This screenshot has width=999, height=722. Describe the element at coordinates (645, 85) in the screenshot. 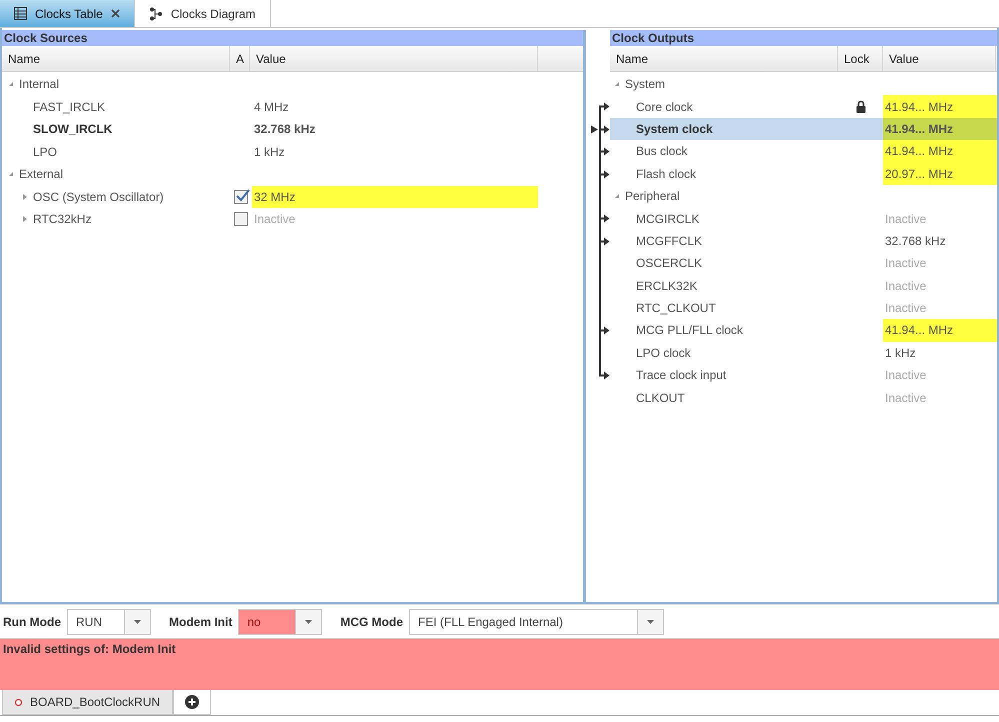

I see `group-label: System` at that location.